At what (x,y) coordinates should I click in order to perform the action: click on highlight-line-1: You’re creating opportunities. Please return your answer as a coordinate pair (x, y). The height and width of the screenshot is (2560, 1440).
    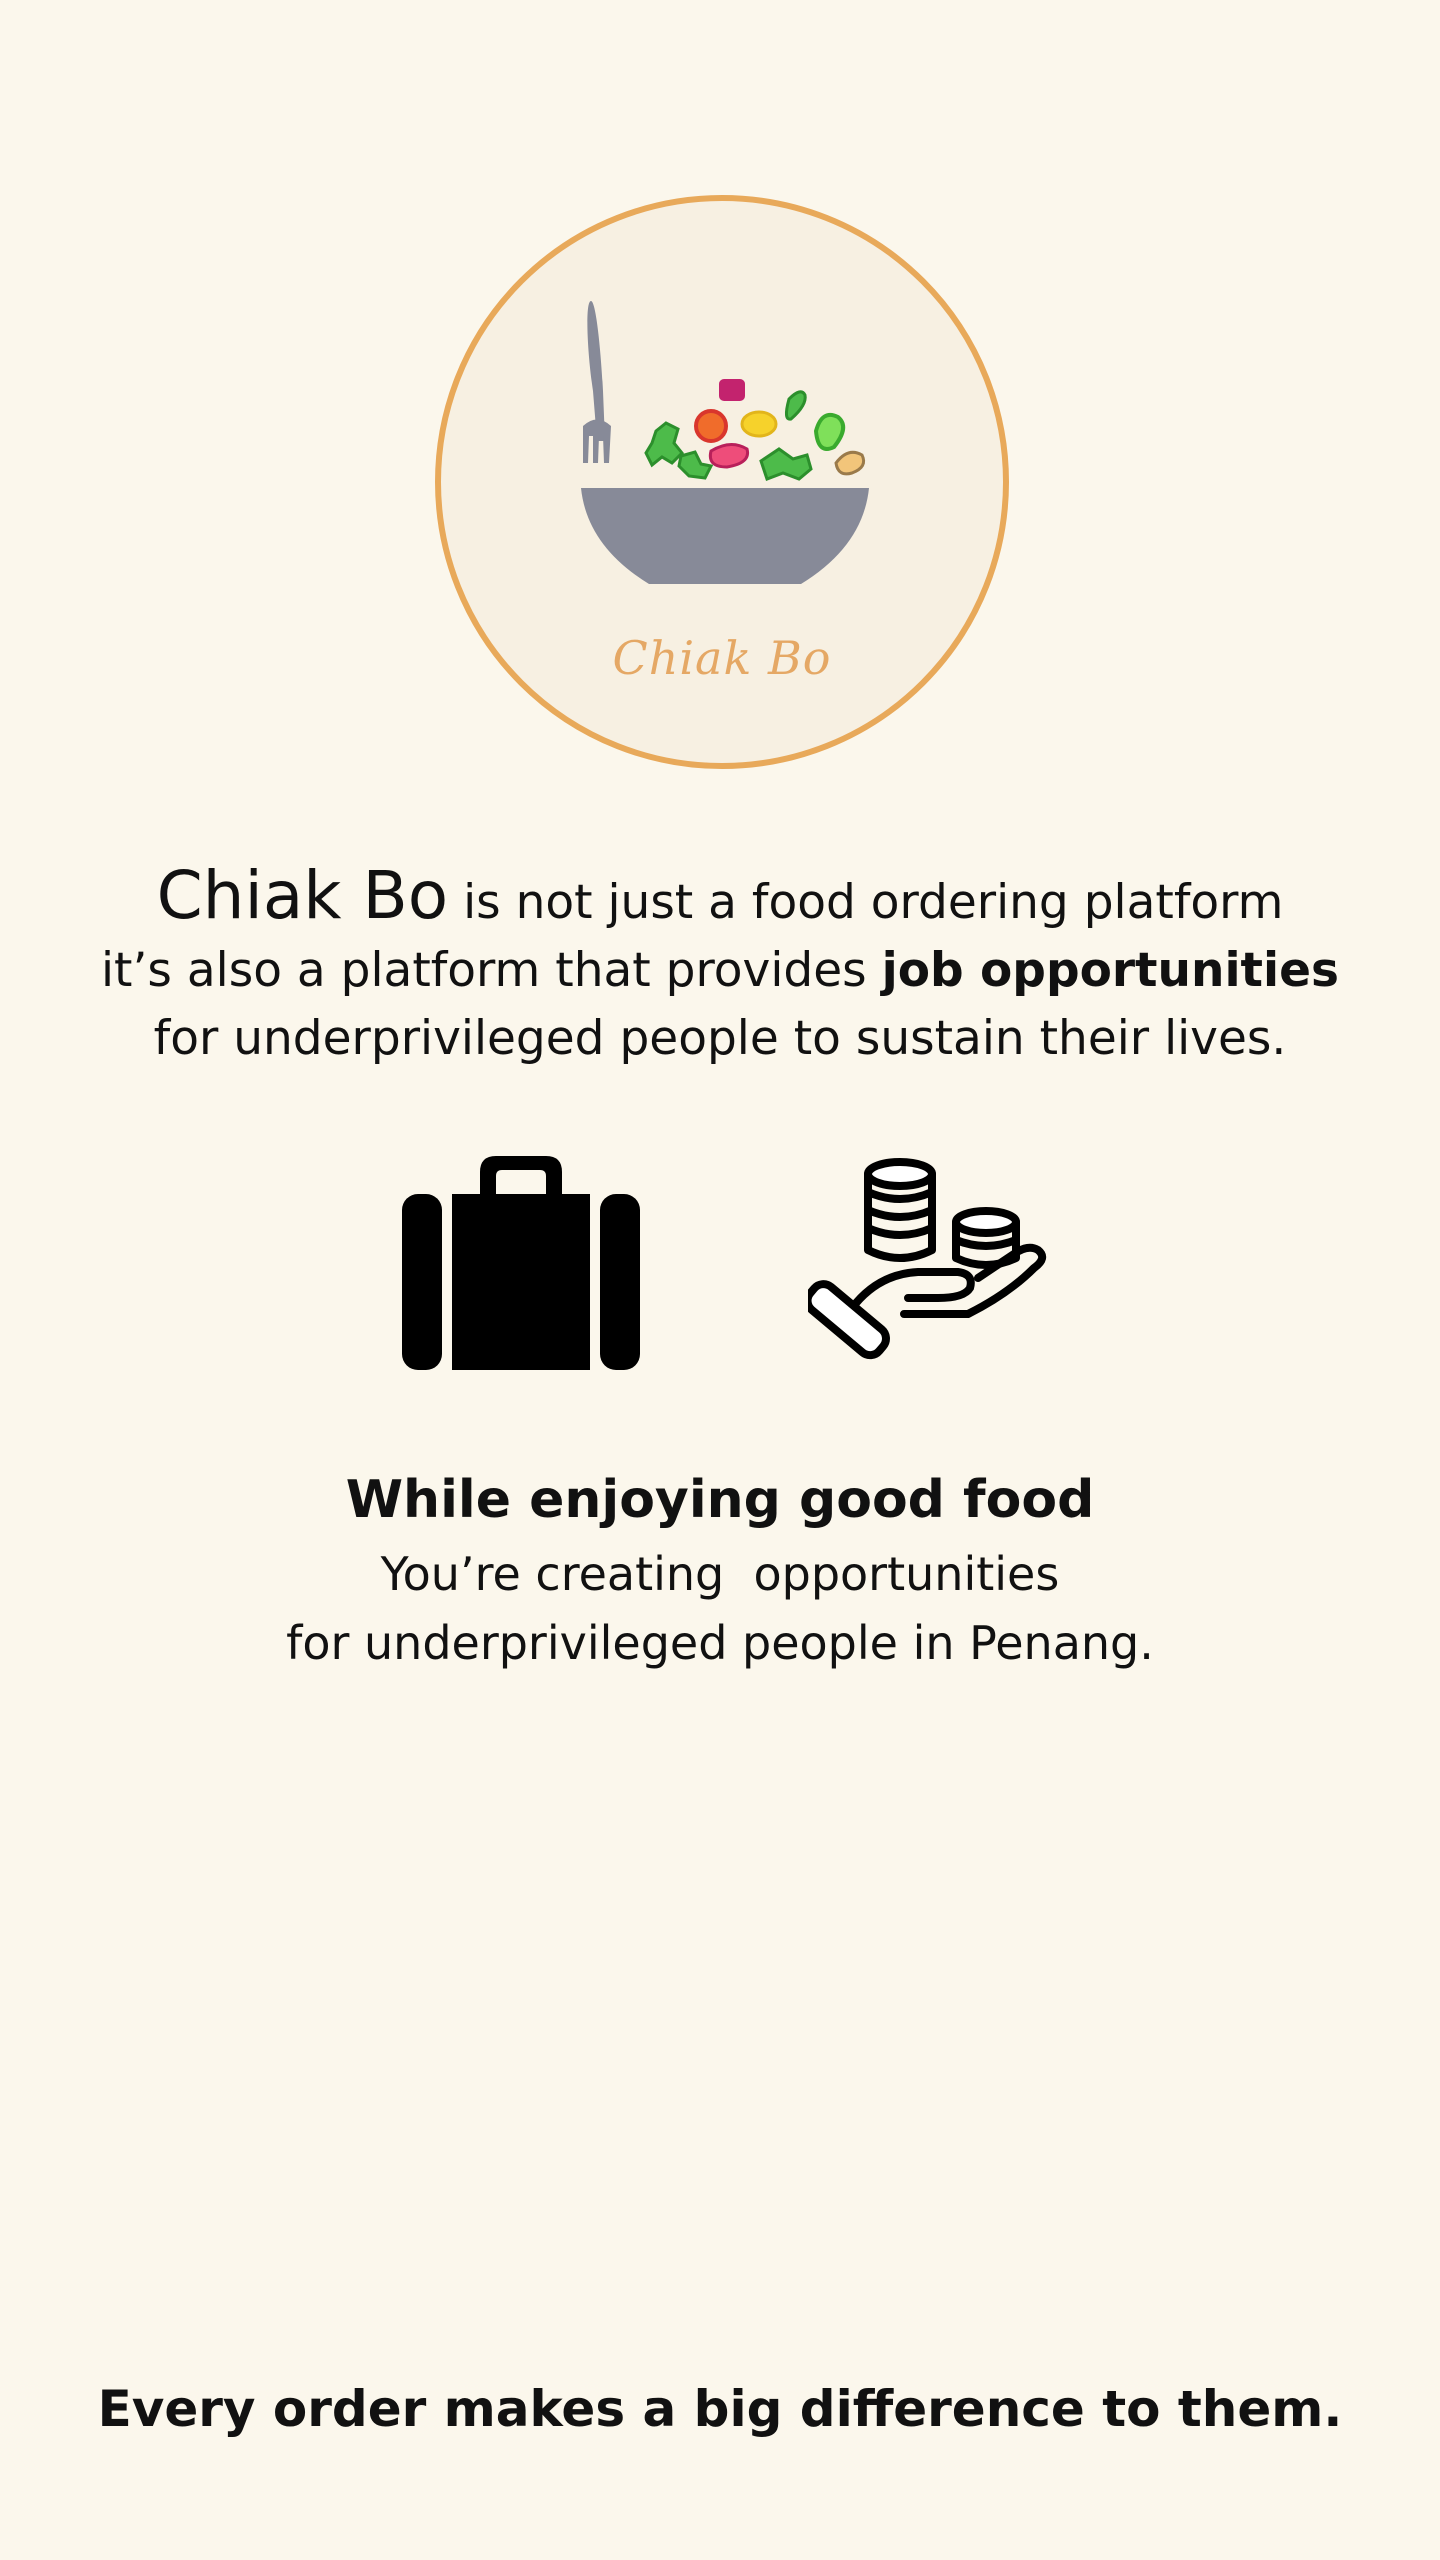
    Looking at the image, I should click on (720, 1574).